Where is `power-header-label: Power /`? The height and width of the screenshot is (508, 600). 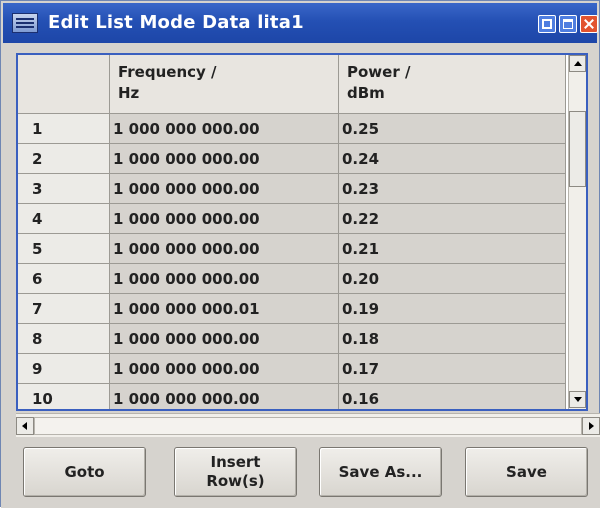
power-header-label: Power / is located at coordinates (379, 72).